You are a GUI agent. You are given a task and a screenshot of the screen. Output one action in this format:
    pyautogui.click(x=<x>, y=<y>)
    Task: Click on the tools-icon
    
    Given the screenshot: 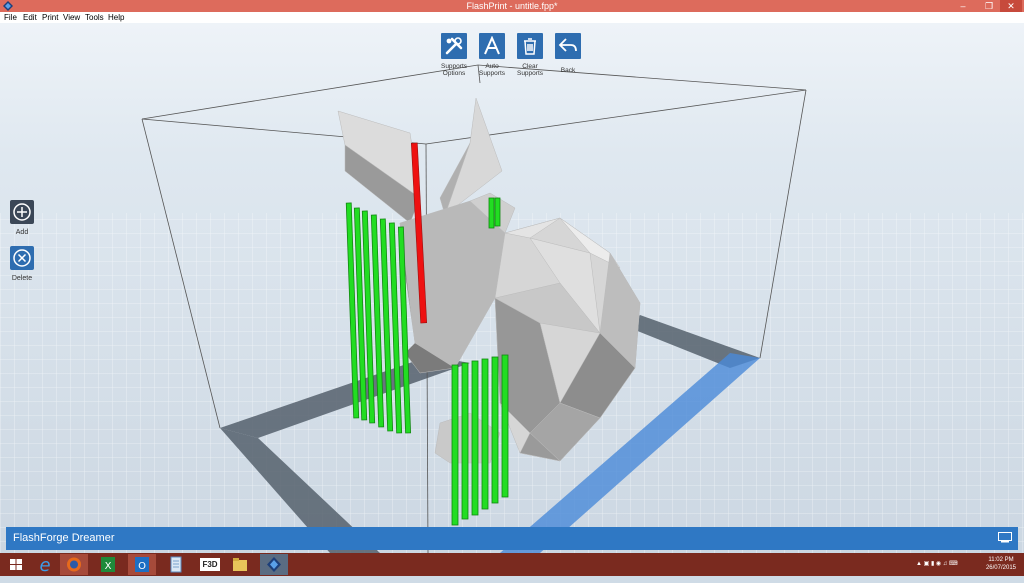 What is the action you would take?
    pyautogui.click(x=454, y=46)
    